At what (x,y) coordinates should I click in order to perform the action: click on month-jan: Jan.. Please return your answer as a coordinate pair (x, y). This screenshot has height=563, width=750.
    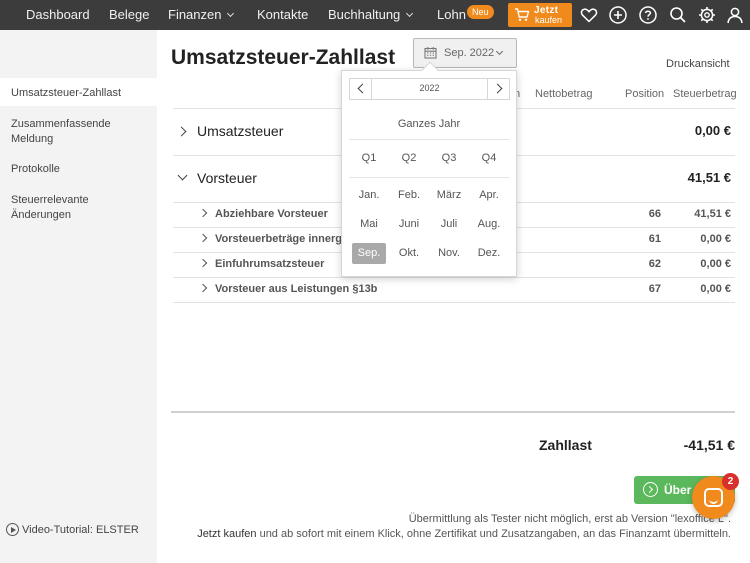
    Looking at the image, I should click on (369, 195).